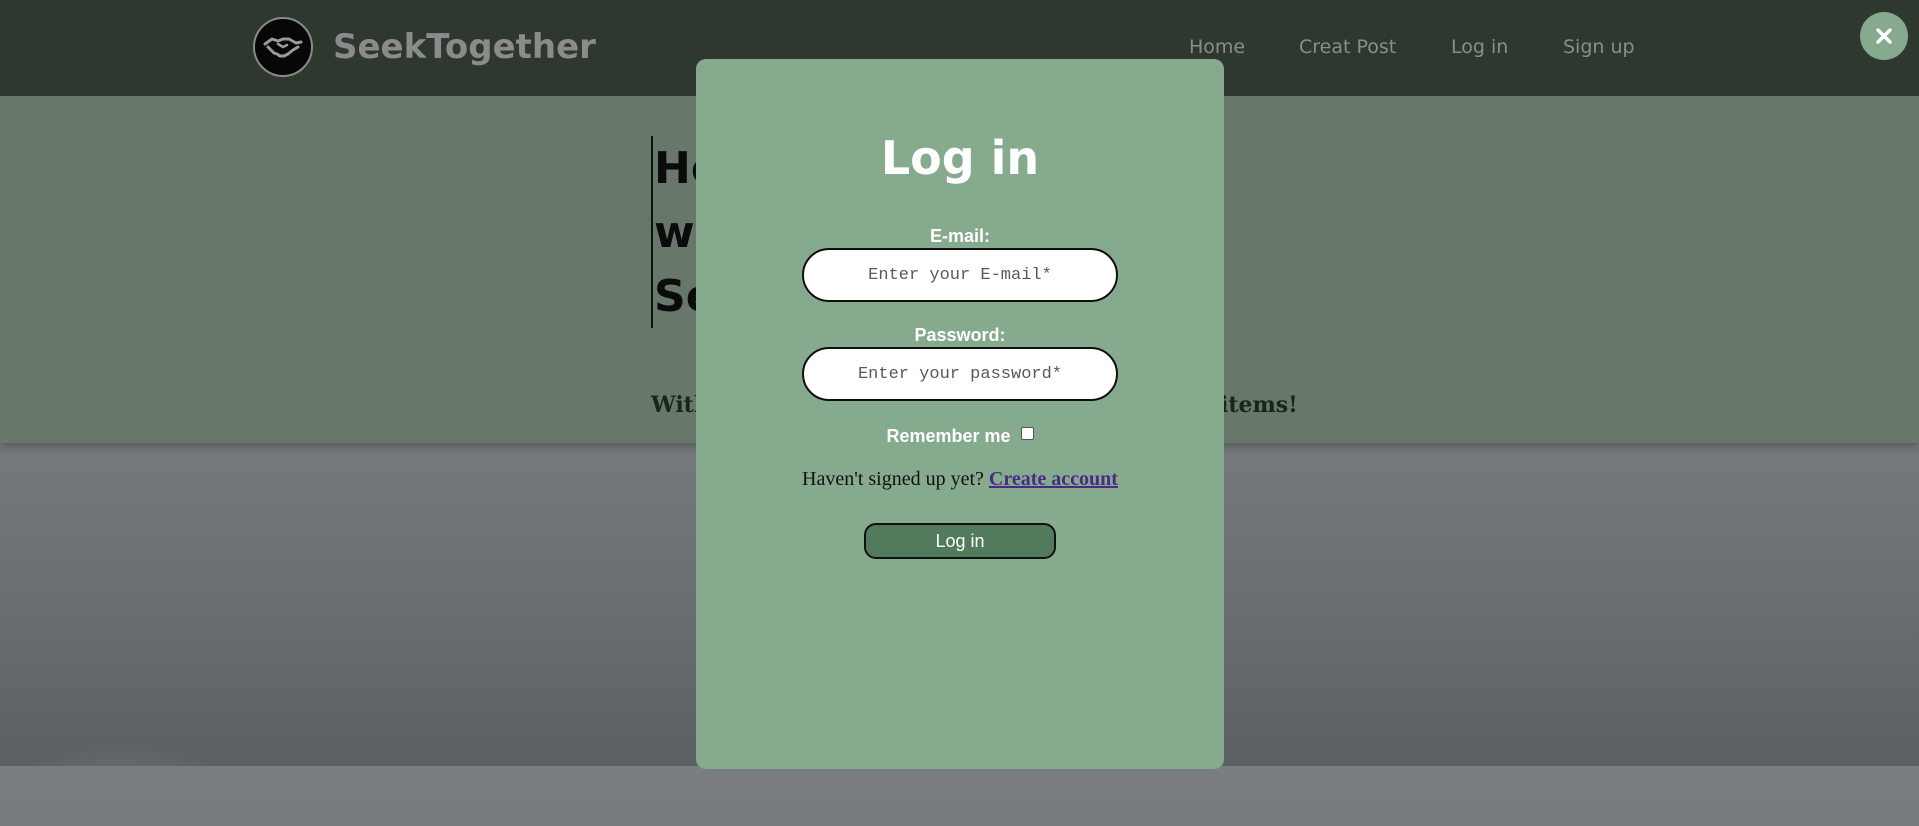  What do you see at coordinates (1259, 405) in the screenshot?
I see `hero-subtitle-right: items!` at bounding box center [1259, 405].